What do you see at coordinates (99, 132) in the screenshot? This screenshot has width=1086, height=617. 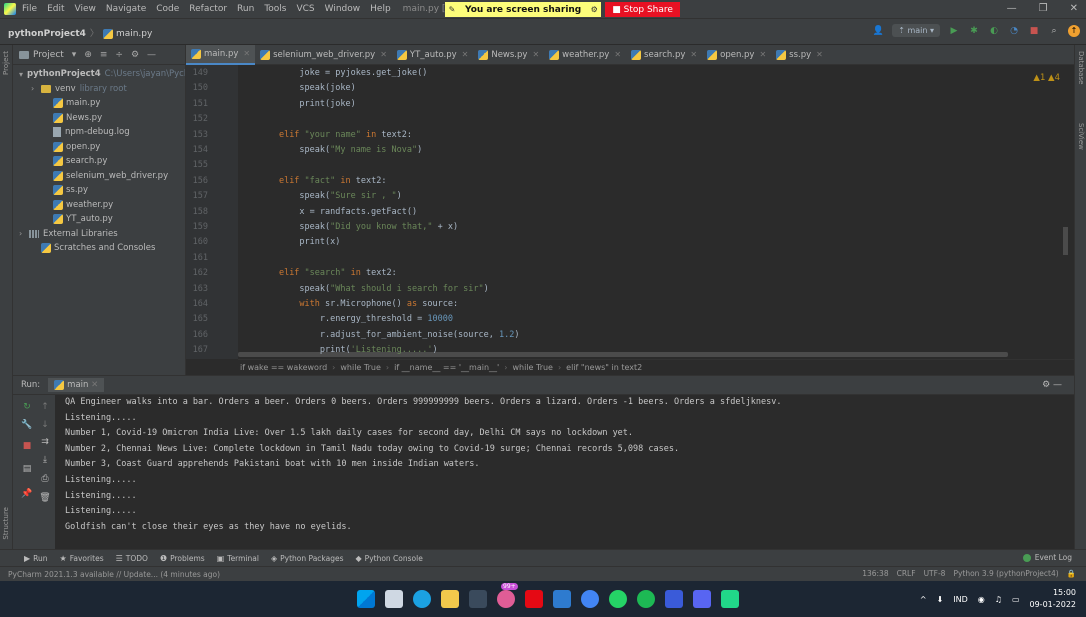 I see `tree-item: npm-debug.log` at bounding box center [99, 132].